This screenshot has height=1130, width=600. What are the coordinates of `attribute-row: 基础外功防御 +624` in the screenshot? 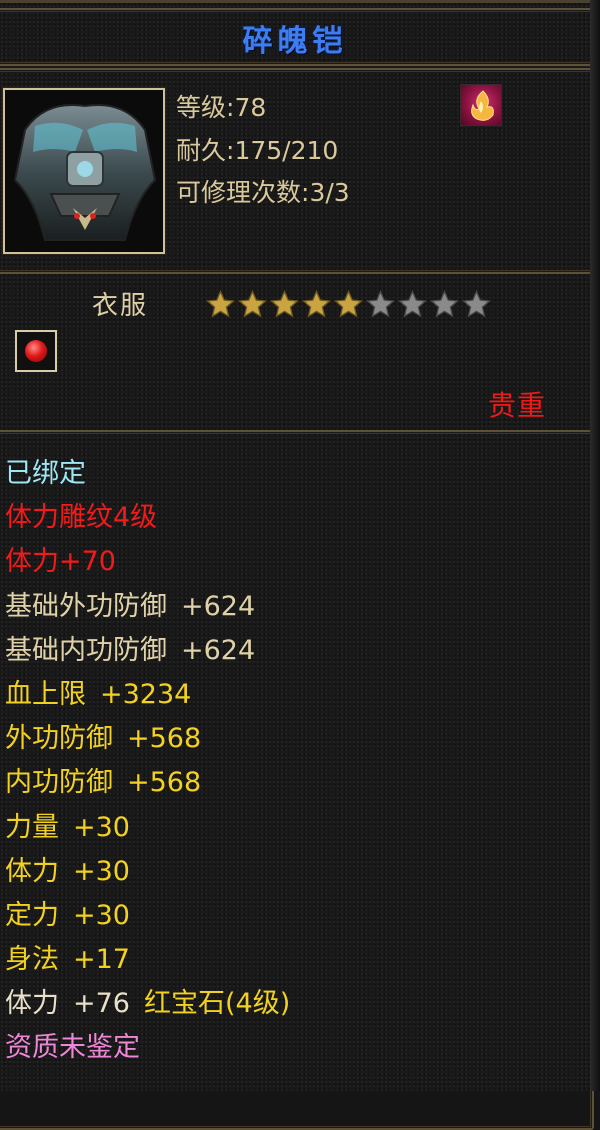 It's located at (285, 607).